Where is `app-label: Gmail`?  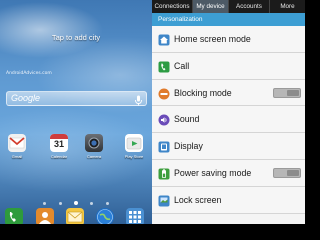 app-label: Gmail is located at coordinates (17, 156).